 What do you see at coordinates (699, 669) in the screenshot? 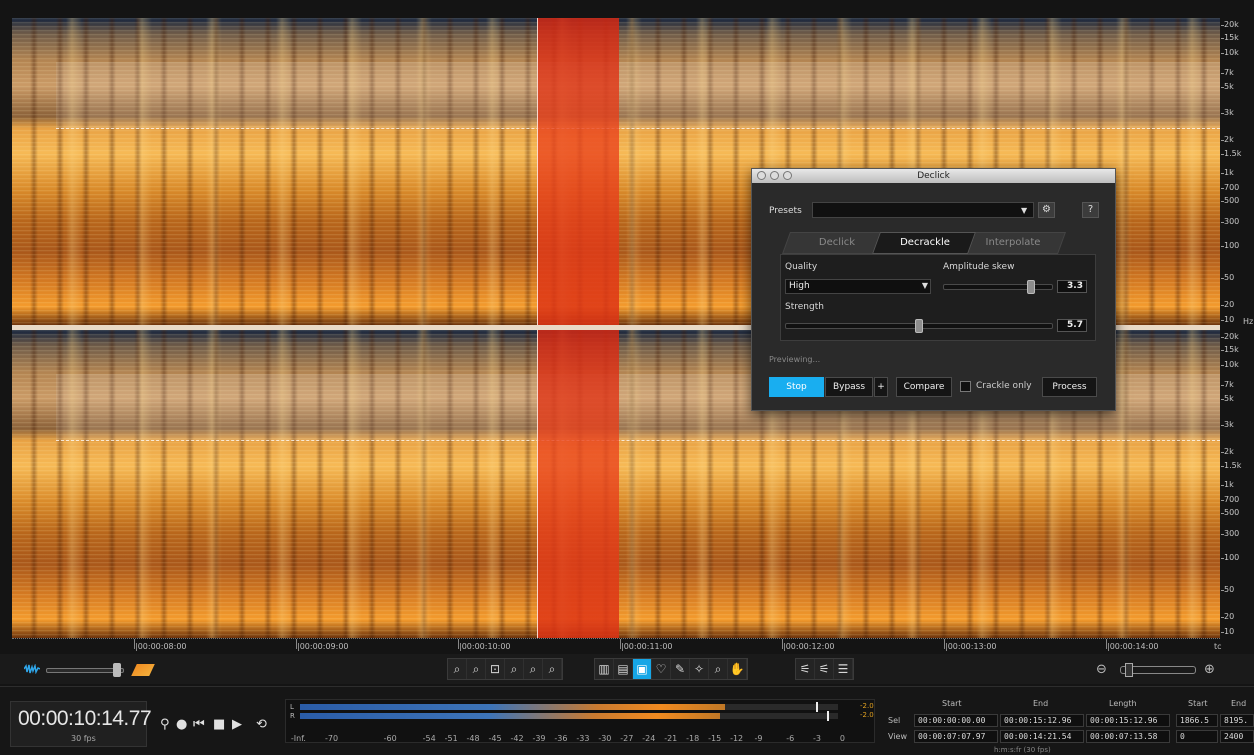
I see `magic-wand-icon: ✧` at bounding box center [699, 669].